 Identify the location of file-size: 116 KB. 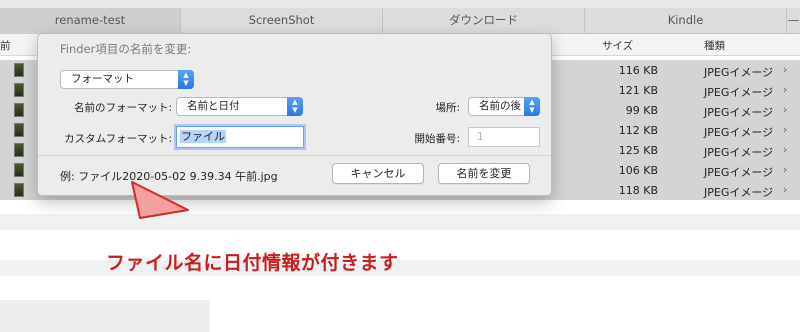
(638, 70).